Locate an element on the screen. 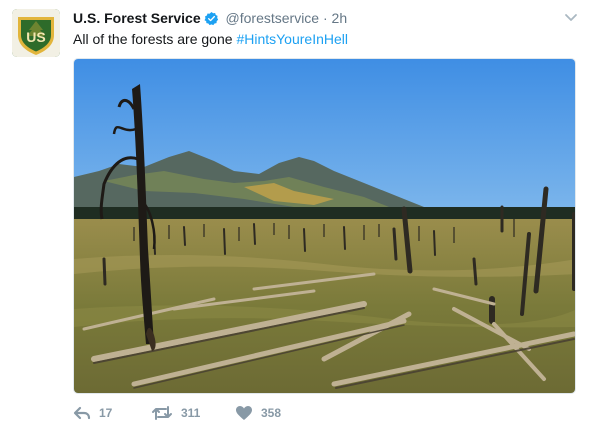  tweet-header: U.S. Forest Service @forestservice · 2h is located at coordinates (210, 19).